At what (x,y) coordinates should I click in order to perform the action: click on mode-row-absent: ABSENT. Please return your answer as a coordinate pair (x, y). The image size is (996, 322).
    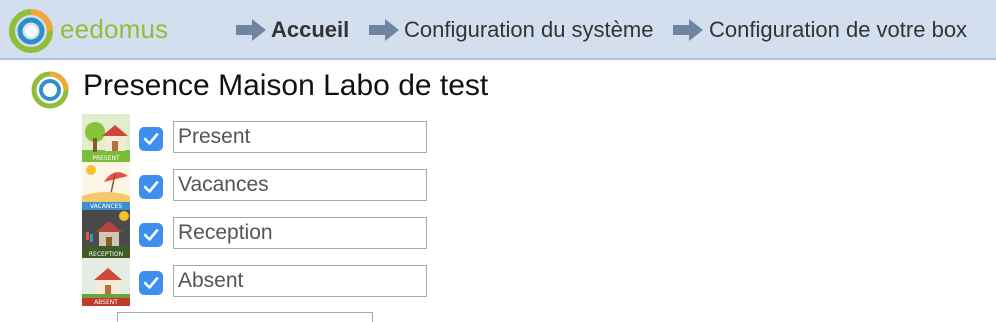
    Looking at the image, I should click on (498, 282).